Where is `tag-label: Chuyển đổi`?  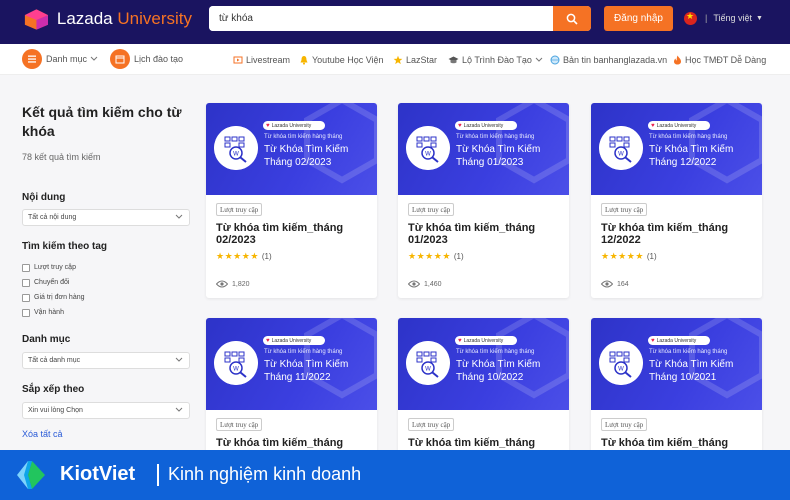
tag-label: Chuyển đổi is located at coordinates (52, 282).